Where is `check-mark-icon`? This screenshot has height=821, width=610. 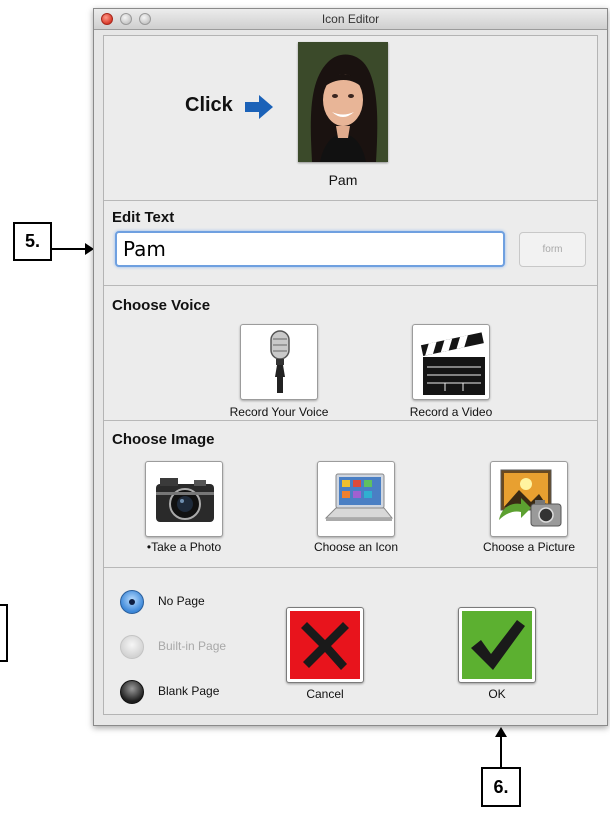 check-mark-icon is located at coordinates (497, 645).